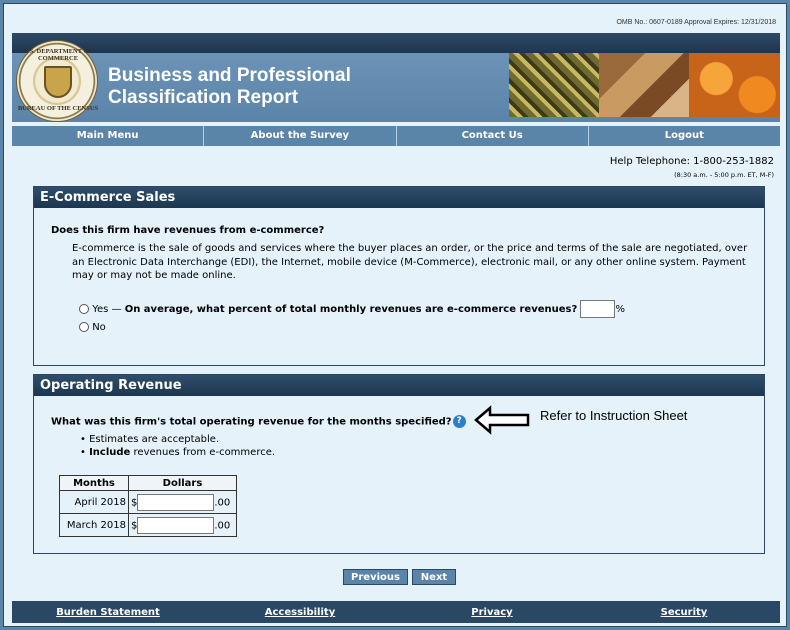 The image size is (790, 630). What do you see at coordinates (300, 612) in the screenshot?
I see `footer-accessibility: Accessibility` at bounding box center [300, 612].